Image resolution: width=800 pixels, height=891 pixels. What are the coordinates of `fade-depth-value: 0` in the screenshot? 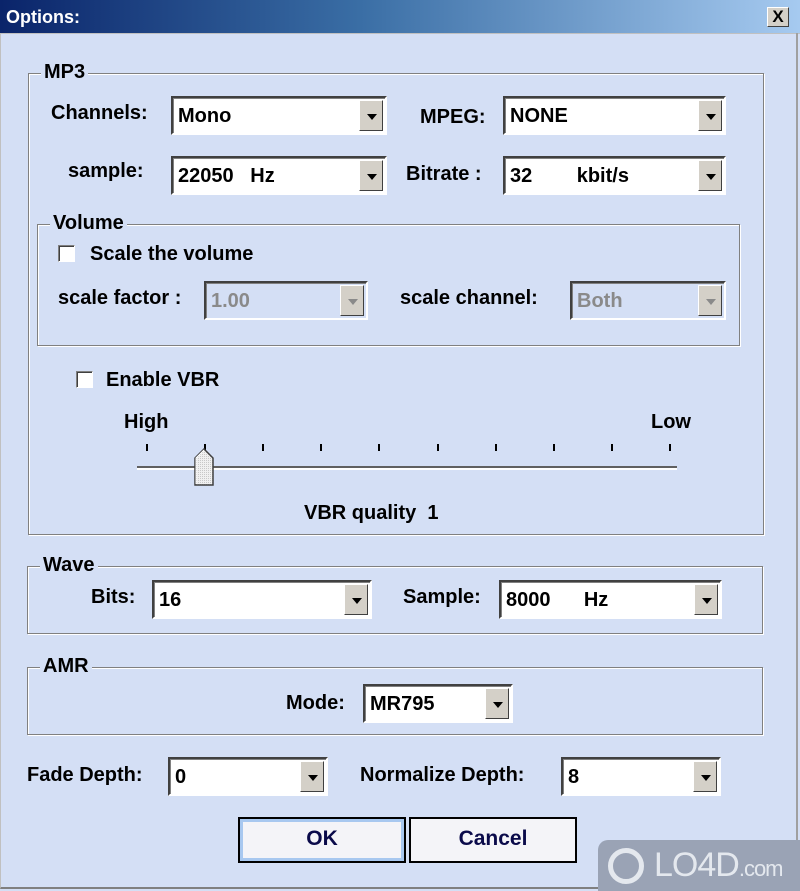 It's located at (181, 777).